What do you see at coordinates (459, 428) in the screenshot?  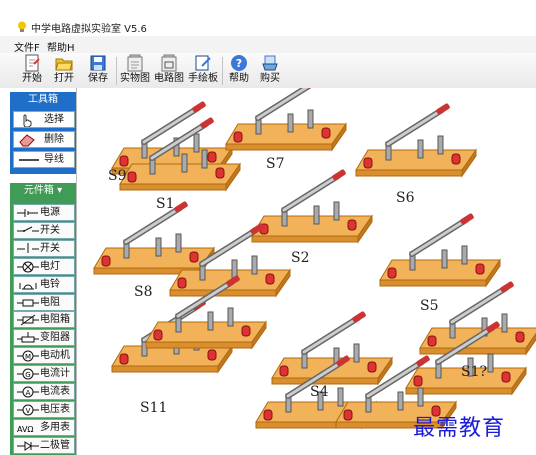 I see `watermark-text: 最需教育` at bounding box center [459, 428].